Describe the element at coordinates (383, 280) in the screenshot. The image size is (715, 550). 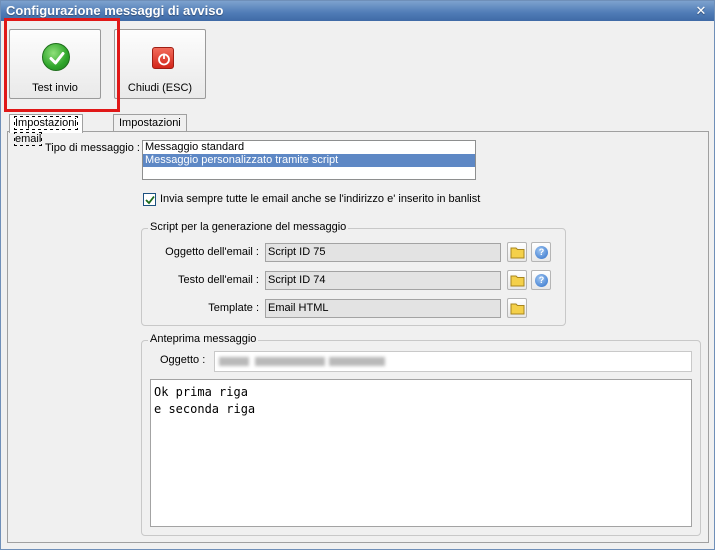
I see `body-script-field: Script ID 74` at that location.